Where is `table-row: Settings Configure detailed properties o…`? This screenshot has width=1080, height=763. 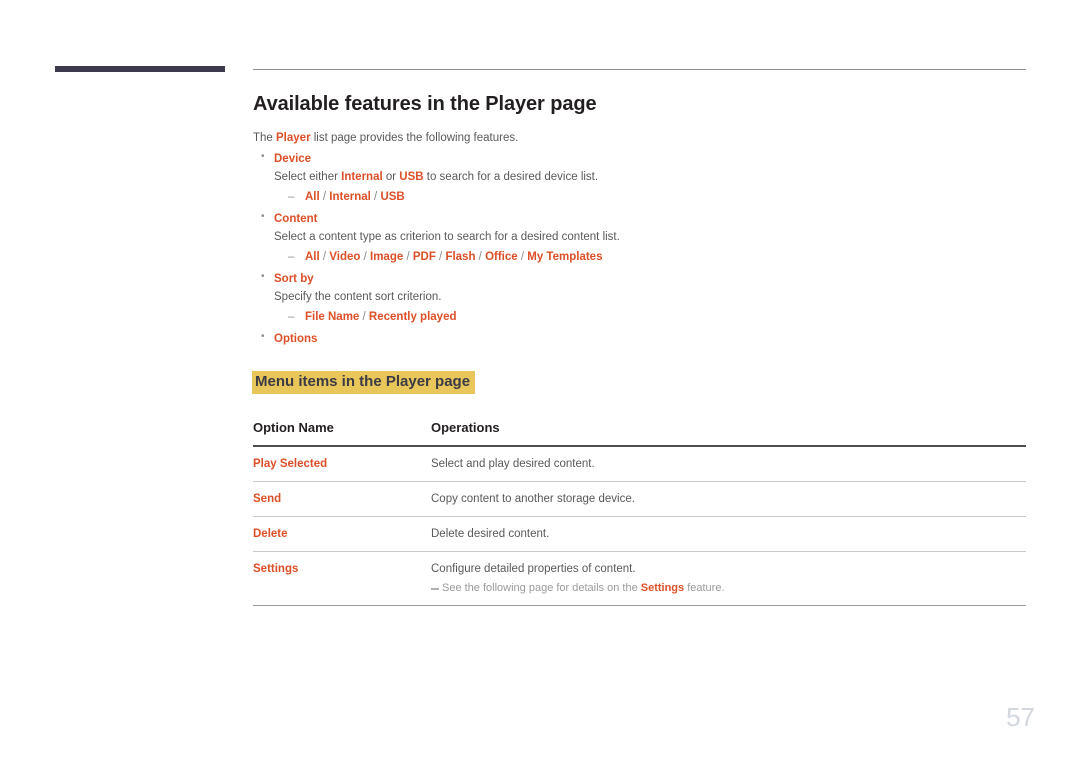
table-row: Settings Configure detailed properties o… is located at coordinates (639, 578).